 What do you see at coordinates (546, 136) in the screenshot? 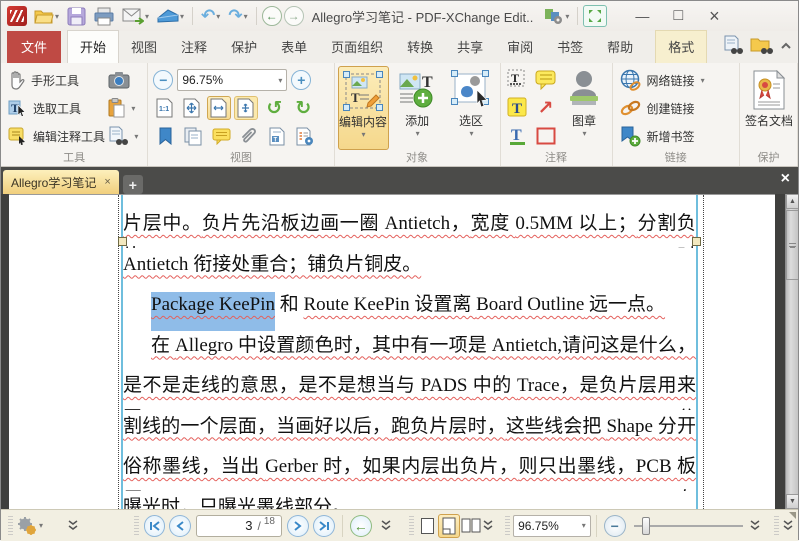
I see `rectangle-annotation-button` at bounding box center [546, 136].